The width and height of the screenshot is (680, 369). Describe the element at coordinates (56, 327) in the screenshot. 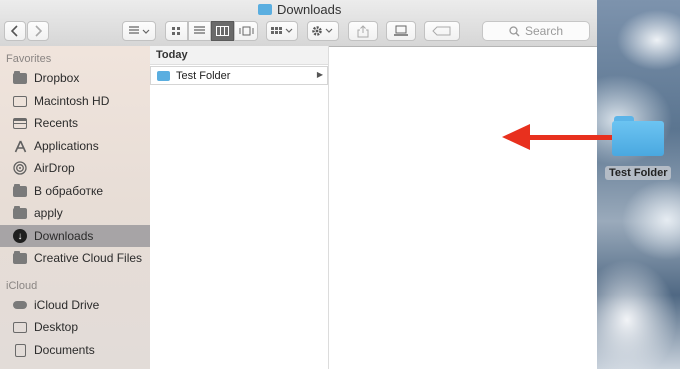

I see `sidebar-item-label: Desktop` at that location.